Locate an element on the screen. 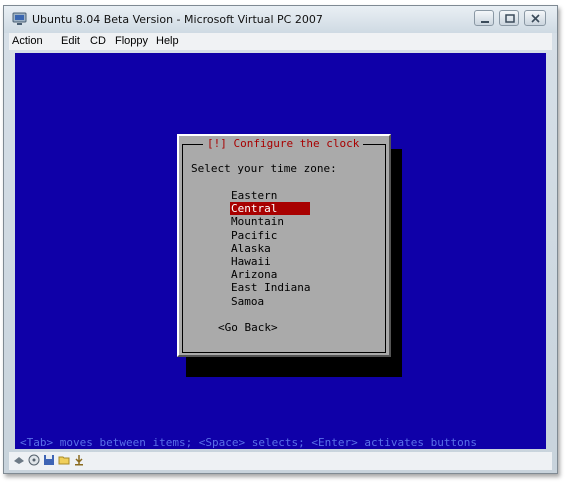  maximize-icon is located at coordinates (510, 18).